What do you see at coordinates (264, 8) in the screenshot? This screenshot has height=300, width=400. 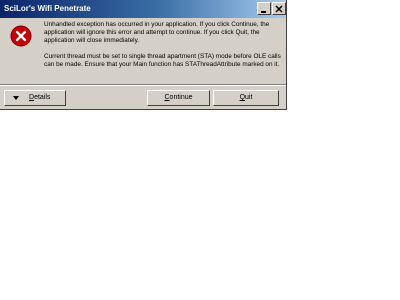 I see `minimize-button` at bounding box center [264, 8].